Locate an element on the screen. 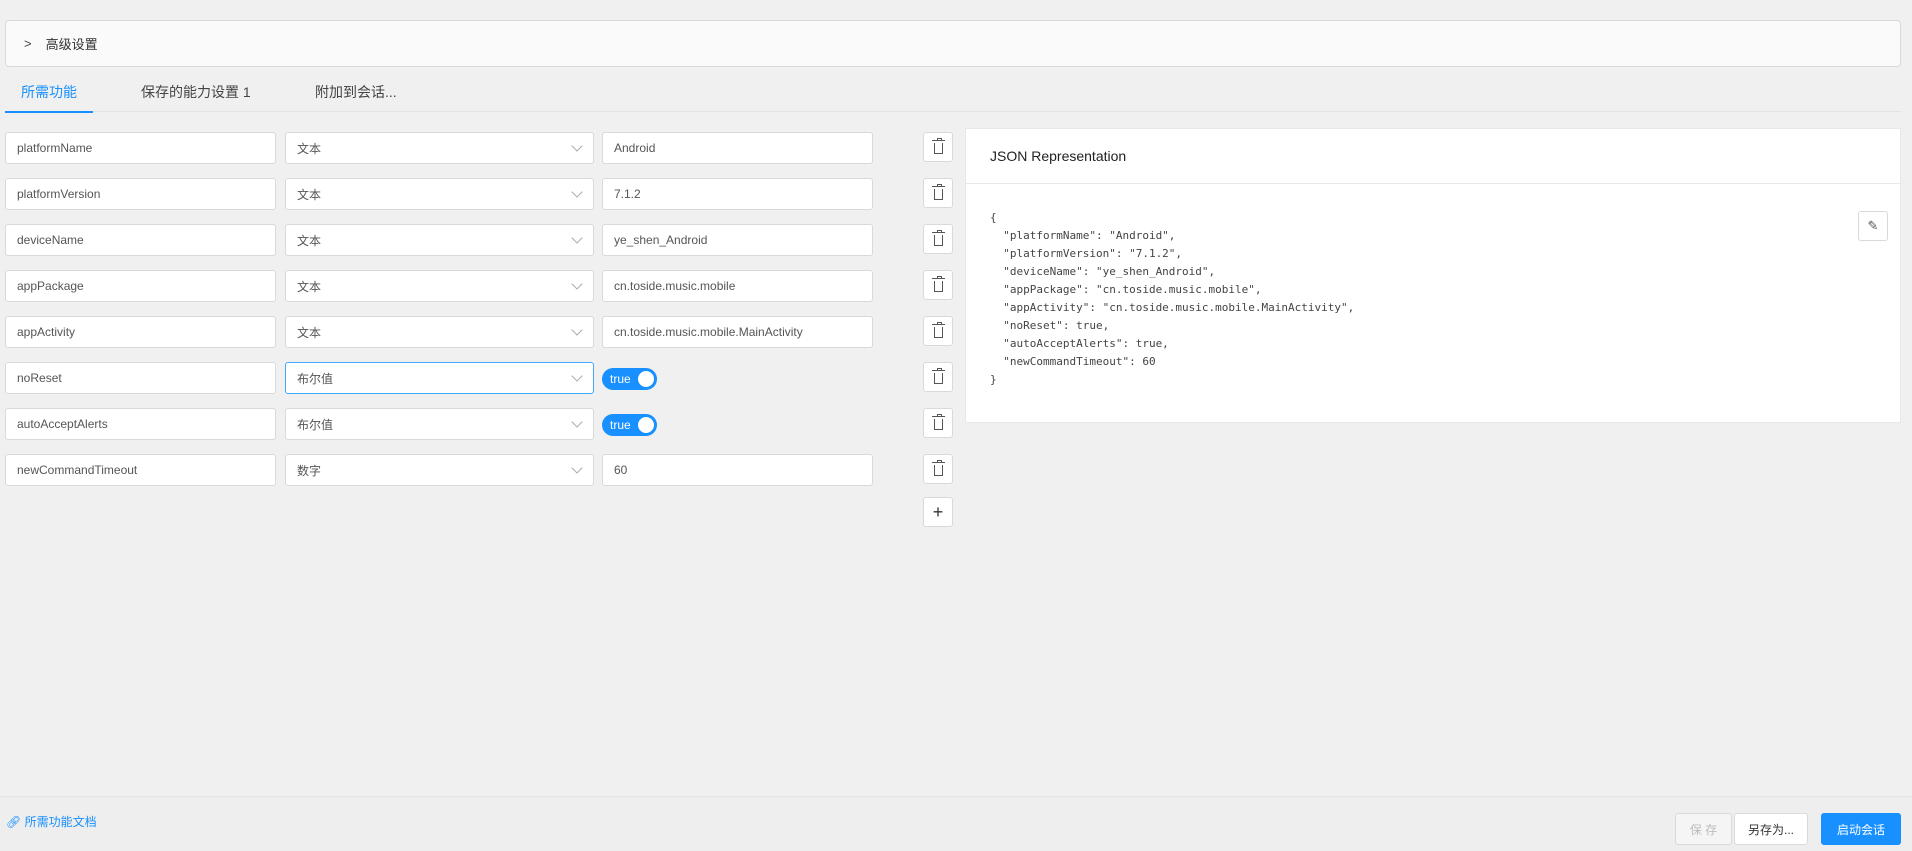 The image size is (1912, 851). add-capability-button: + is located at coordinates (938, 512).